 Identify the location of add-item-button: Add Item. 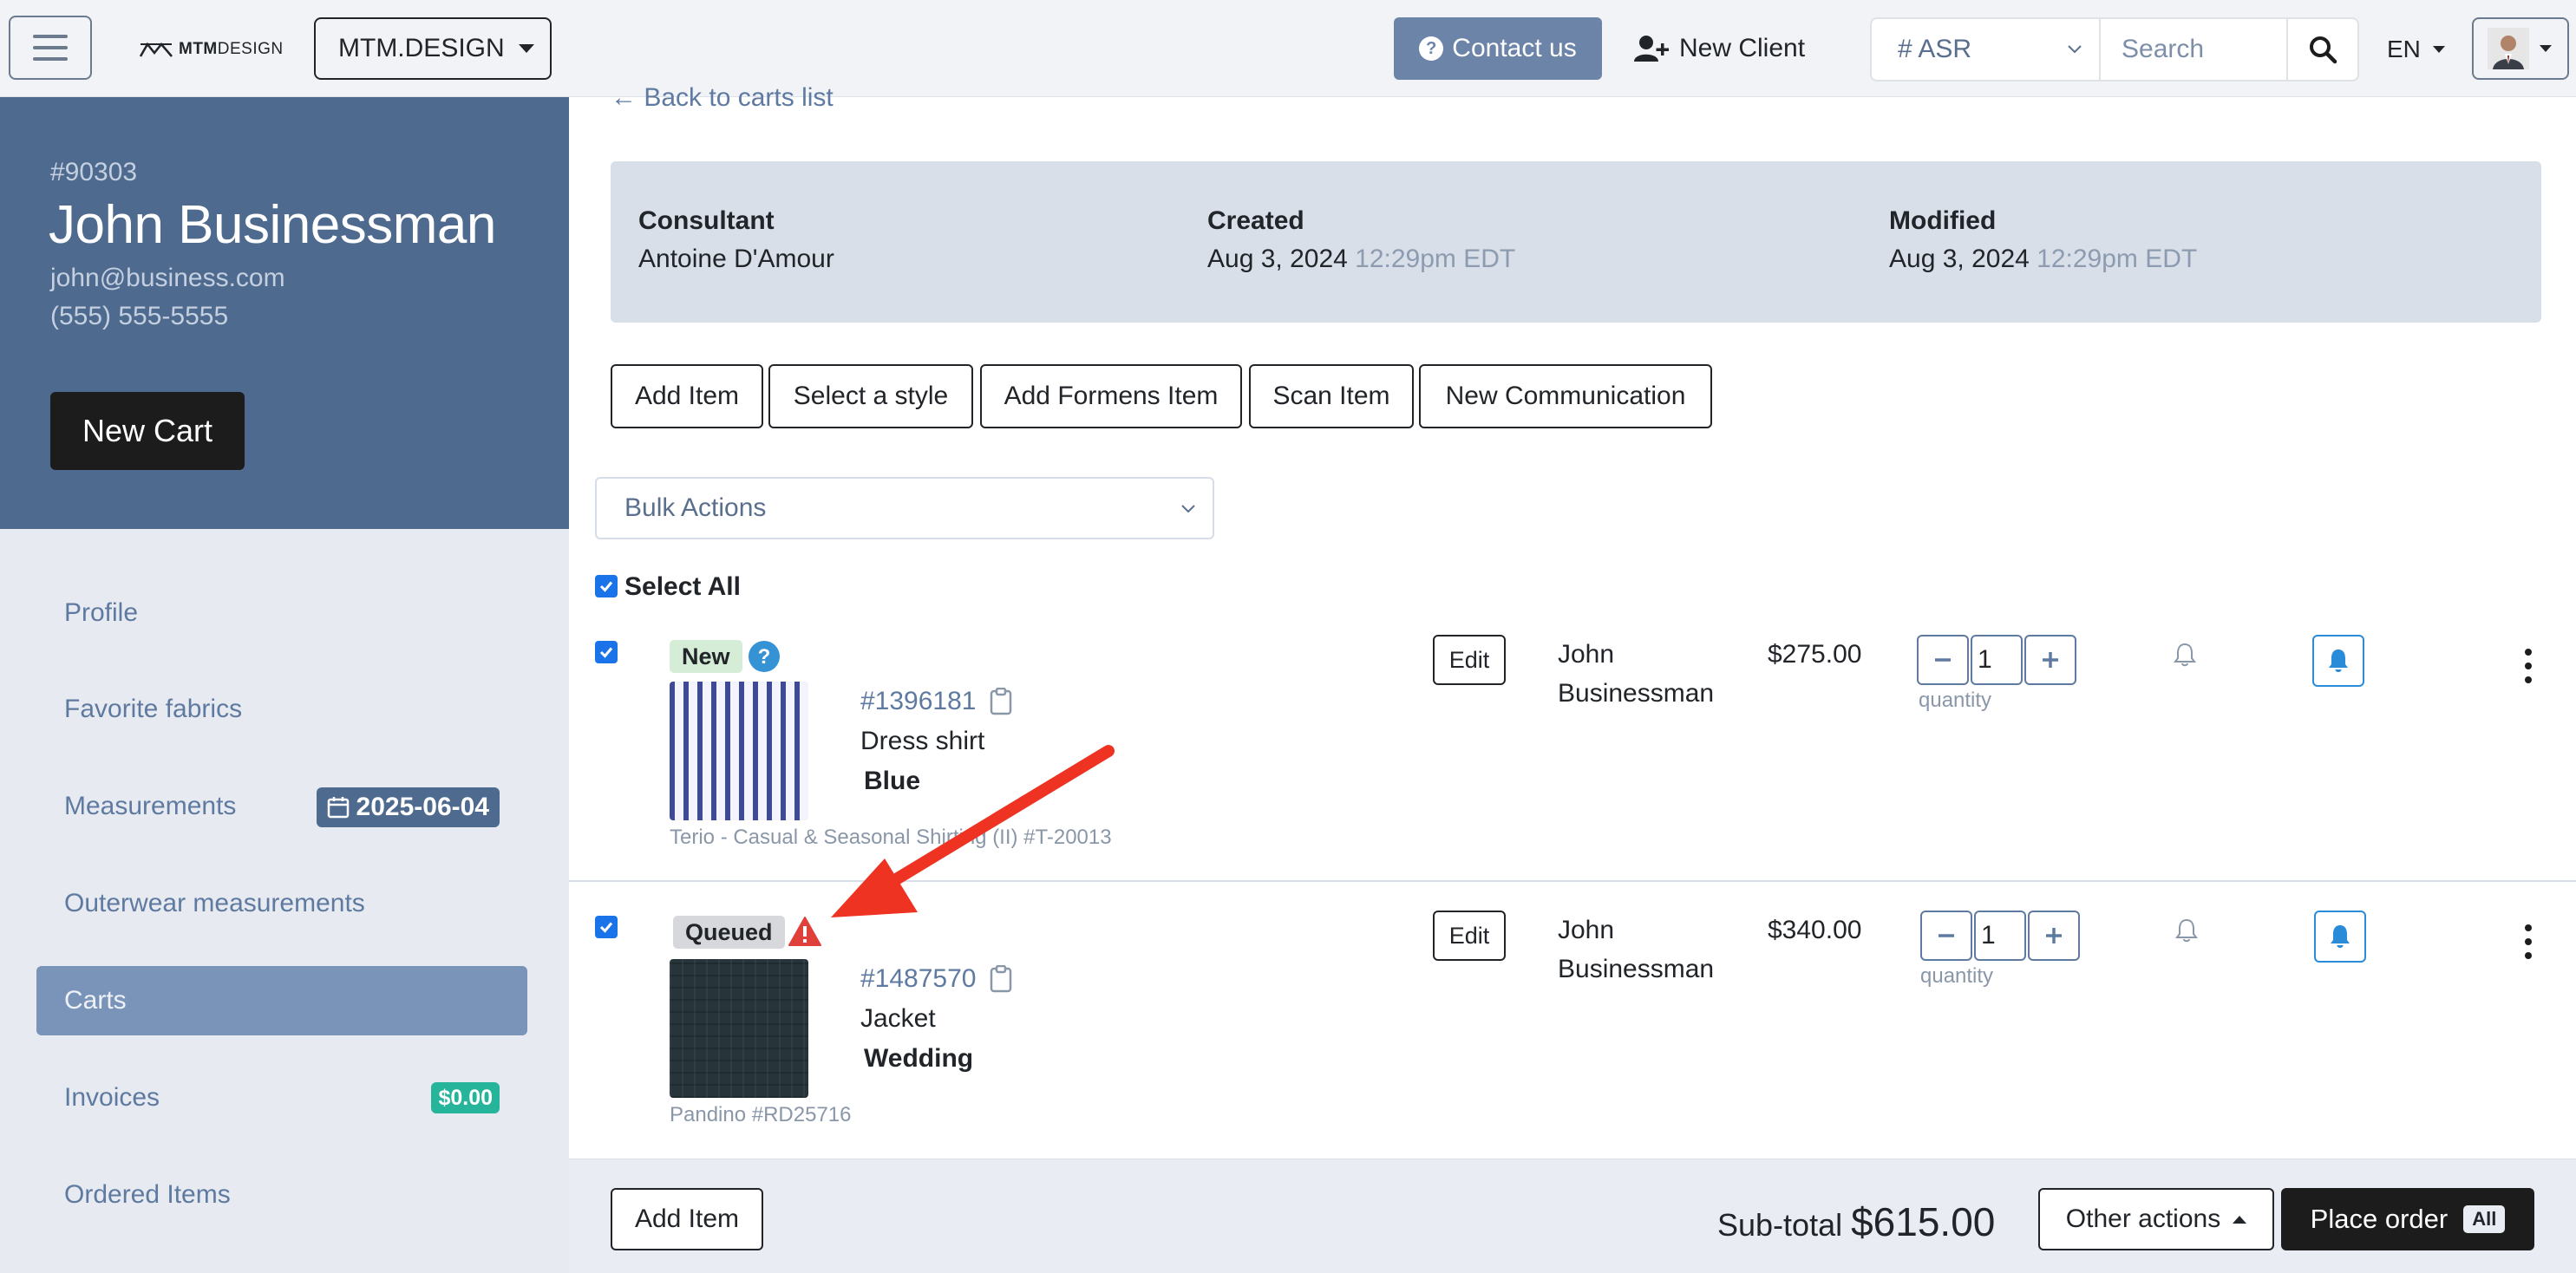
(687, 396).